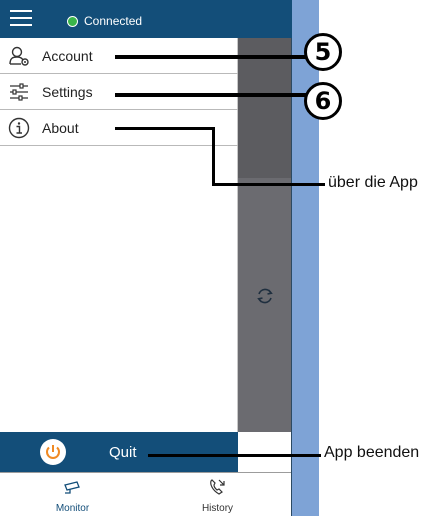  Describe the element at coordinates (72, 508) in the screenshot. I see `tab-label: Monitor` at that location.